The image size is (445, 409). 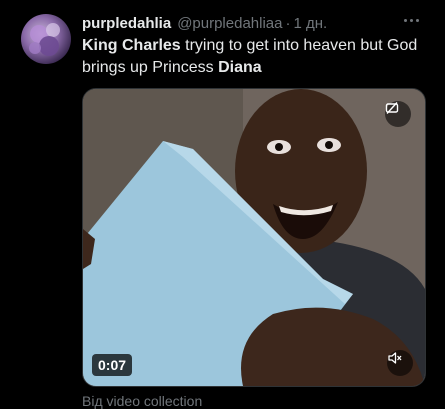 What do you see at coordinates (126, 23) in the screenshot?
I see `display-name: purpledahlia` at bounding box center [126, 23].